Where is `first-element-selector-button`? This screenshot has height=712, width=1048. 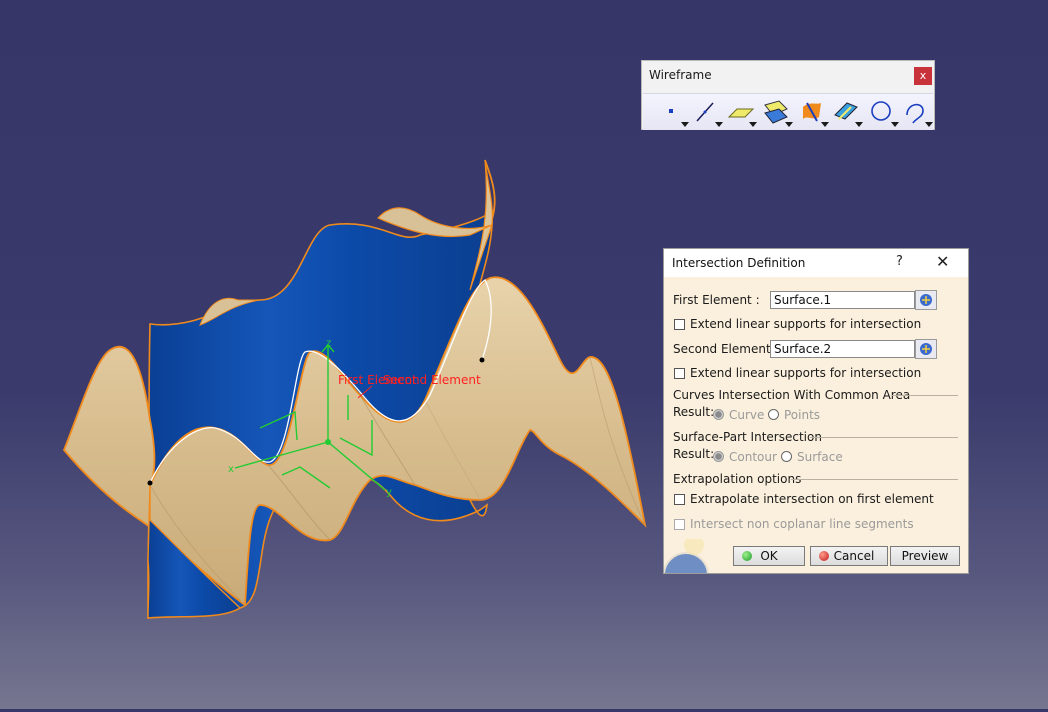
first-element-selector-button is located at coordinates (926, 300).